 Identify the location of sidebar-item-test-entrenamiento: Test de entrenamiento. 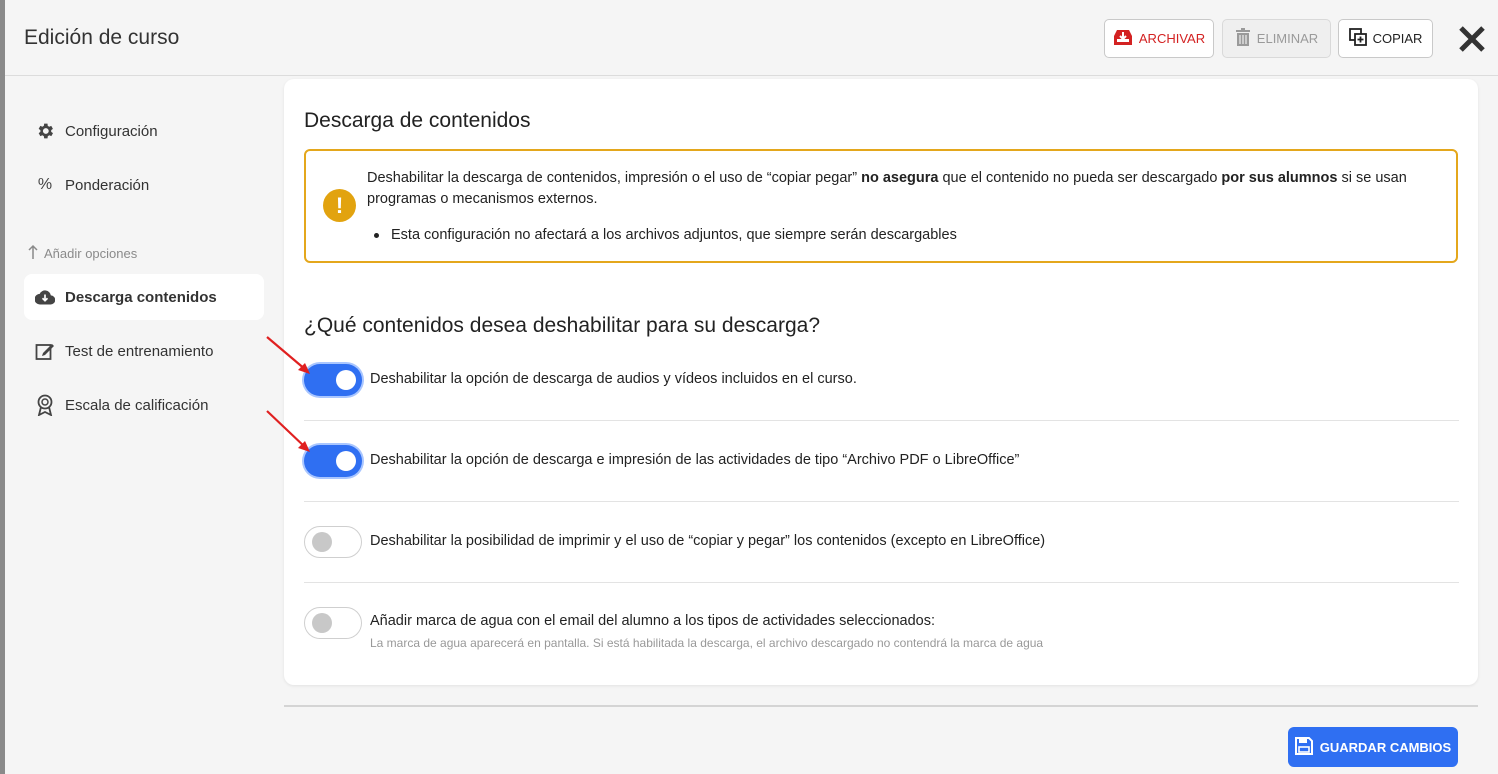
(144, 351).